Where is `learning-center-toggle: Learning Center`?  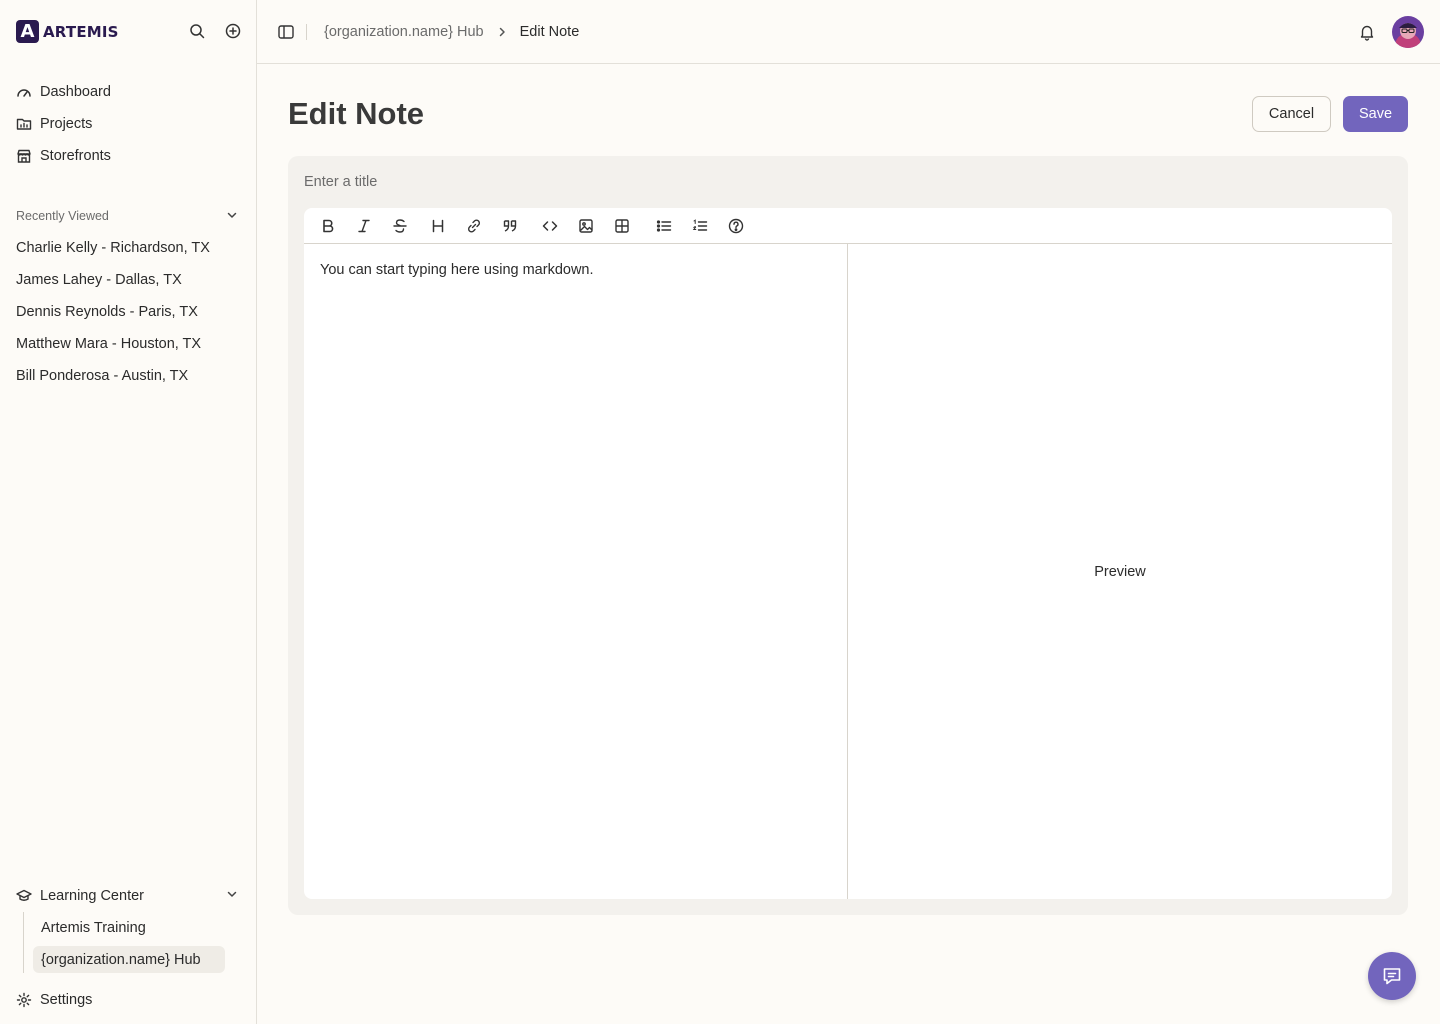
learning-center-toggle: Learning Center is located at coordinates (128, 896).